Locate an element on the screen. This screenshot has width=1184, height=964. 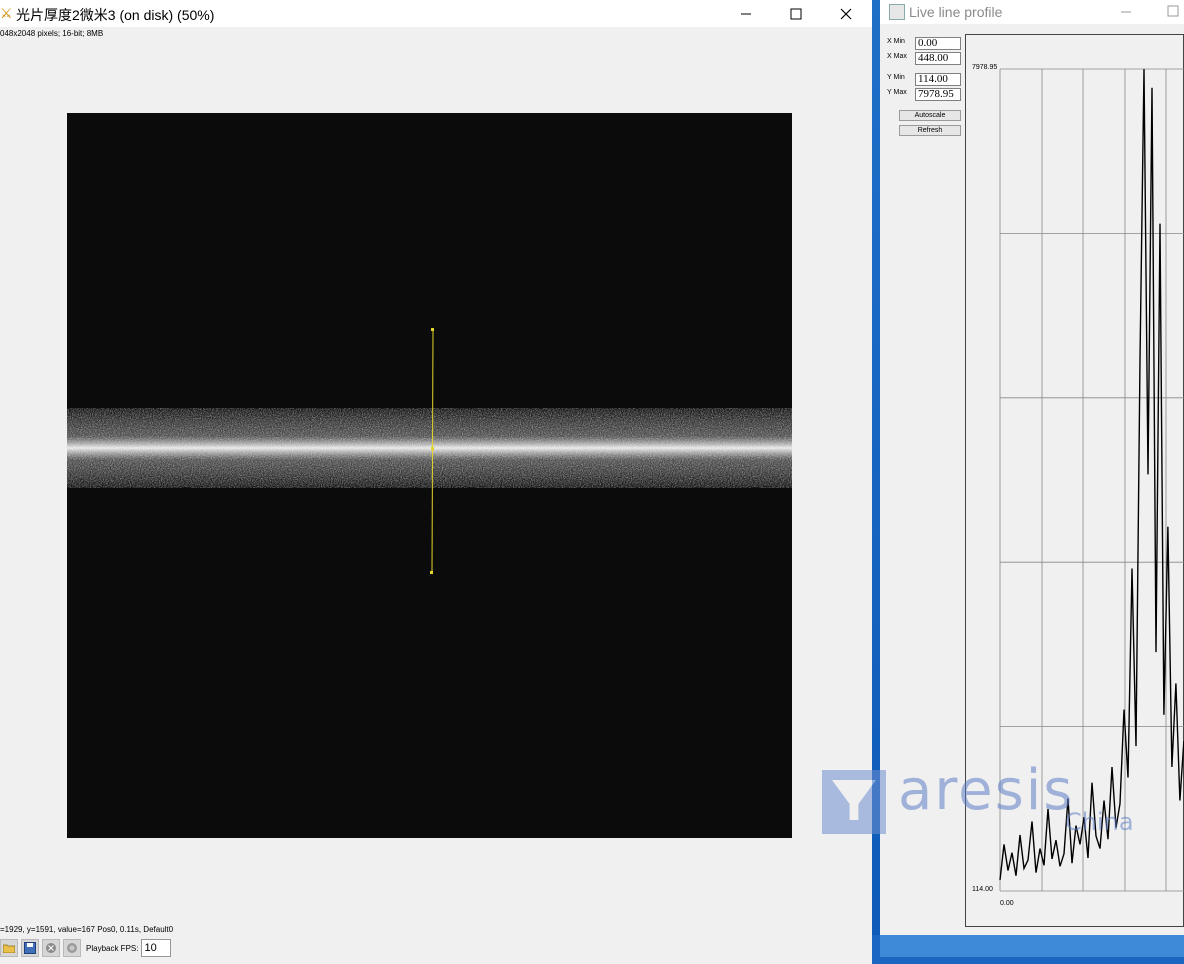
image-window-title: 光片厚度2微米3 (on disk) (50%) is located at coordinates (115, 15).